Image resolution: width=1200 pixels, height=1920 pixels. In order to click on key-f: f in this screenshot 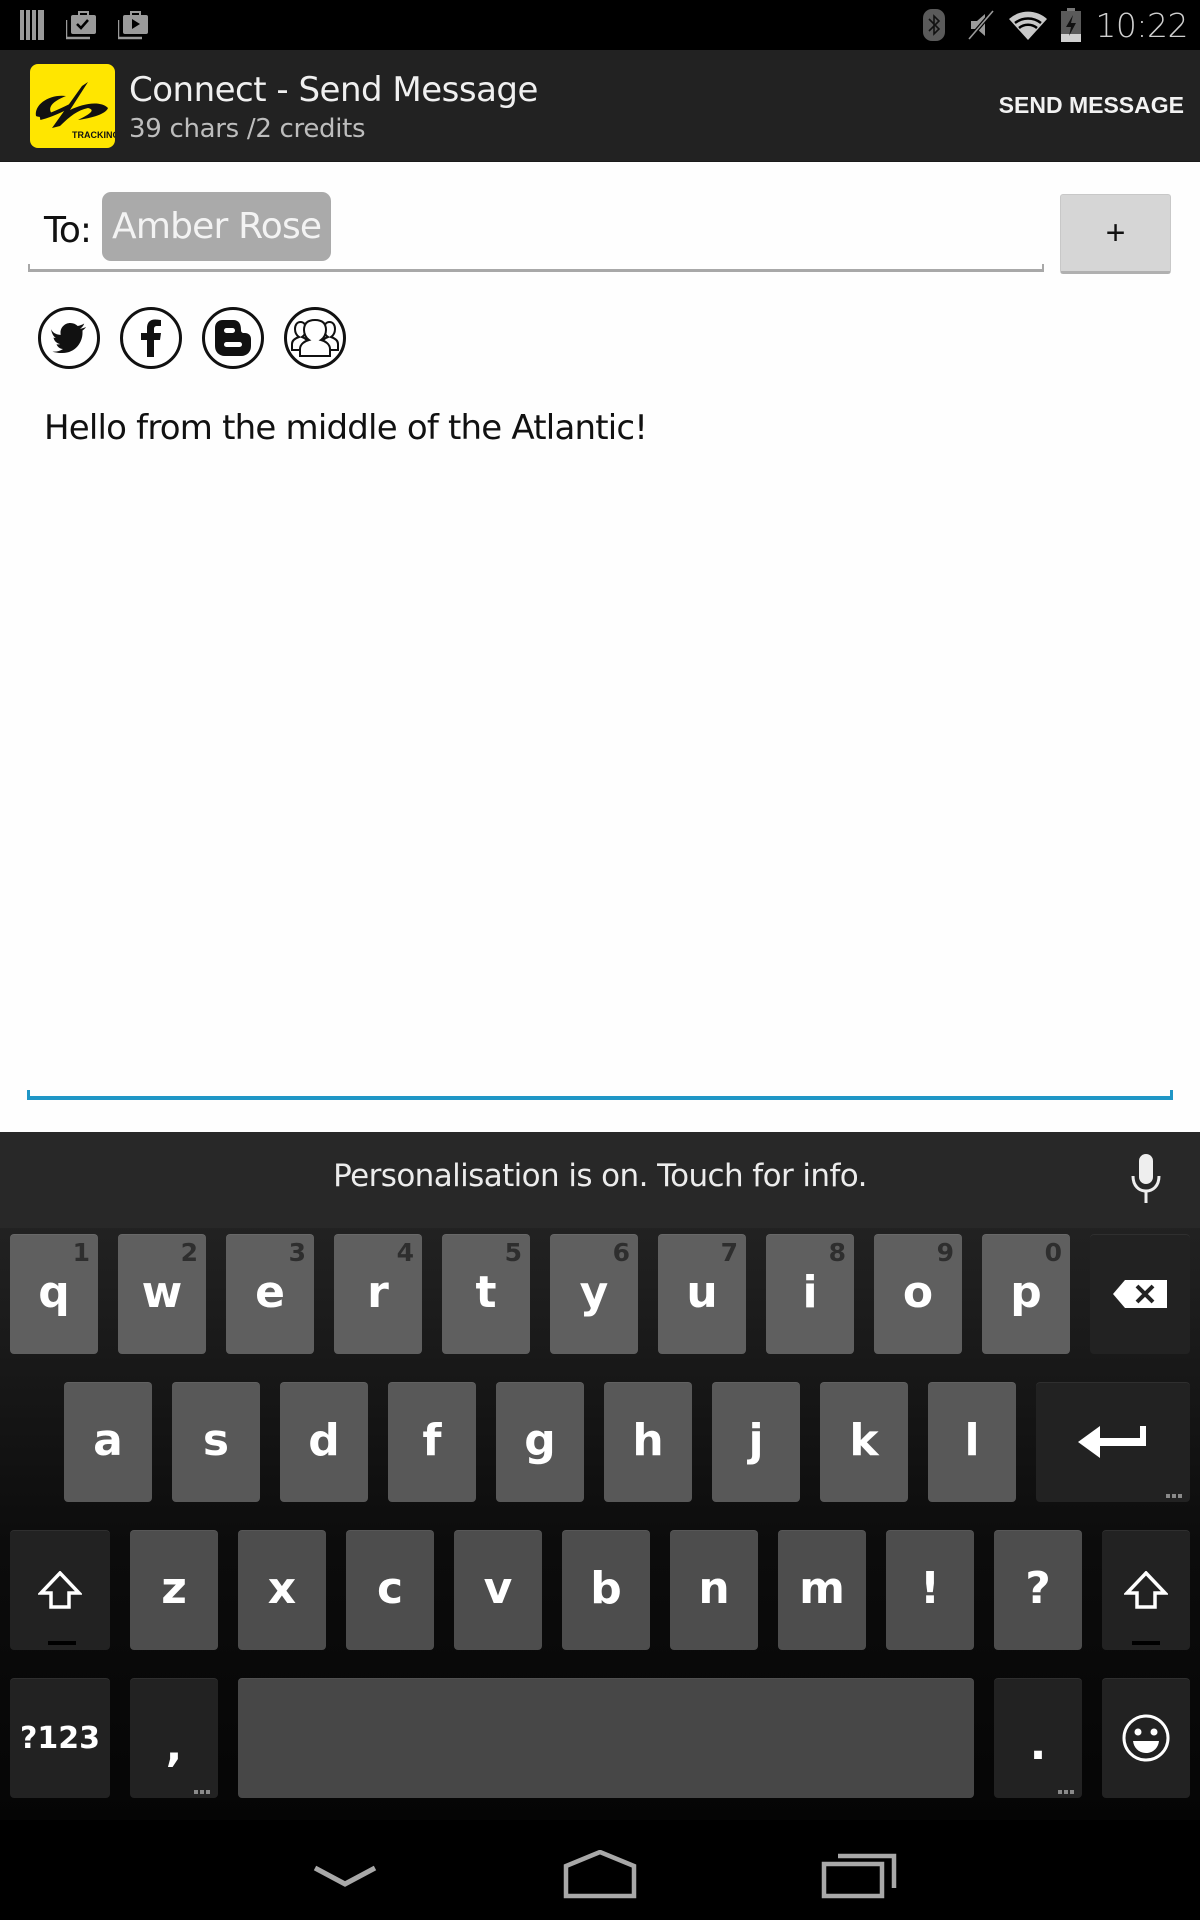, I will do `click(432, 1442)`.